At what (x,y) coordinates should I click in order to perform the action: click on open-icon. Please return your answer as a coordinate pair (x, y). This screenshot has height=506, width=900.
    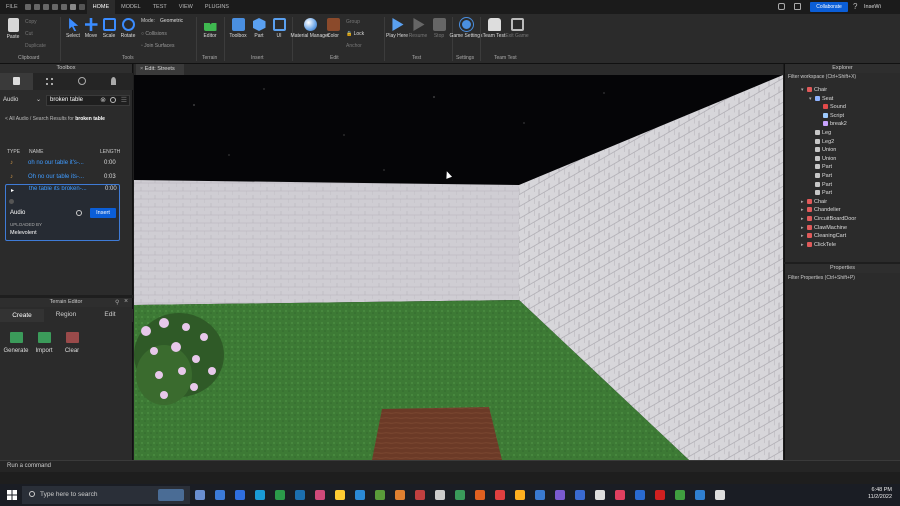
    Looking at the image, I should click on (37, 7).